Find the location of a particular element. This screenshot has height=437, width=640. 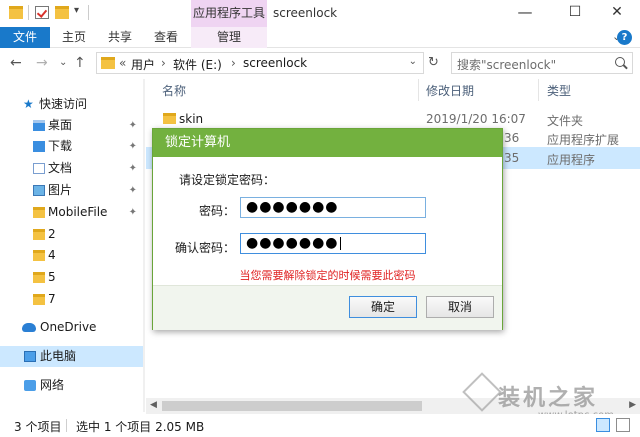

breadcrumb-users: 用户 is located at coordinates (143, 64).